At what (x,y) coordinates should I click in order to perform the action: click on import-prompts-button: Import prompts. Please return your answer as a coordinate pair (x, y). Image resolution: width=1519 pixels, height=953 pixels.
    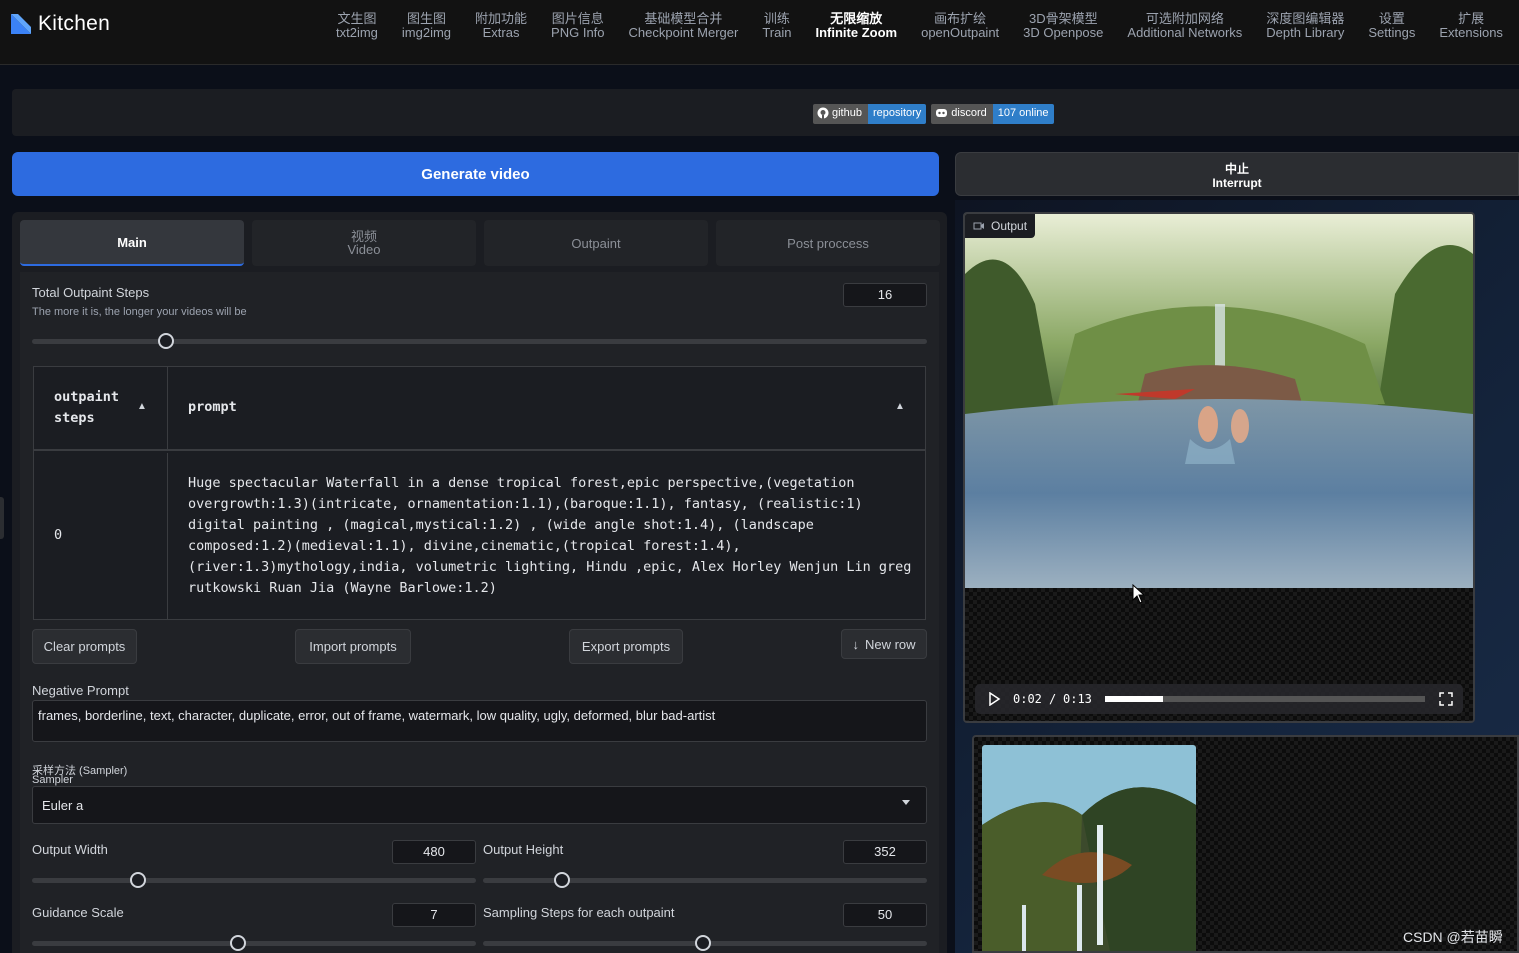
    Looking at the image, I should click on (353, 646).